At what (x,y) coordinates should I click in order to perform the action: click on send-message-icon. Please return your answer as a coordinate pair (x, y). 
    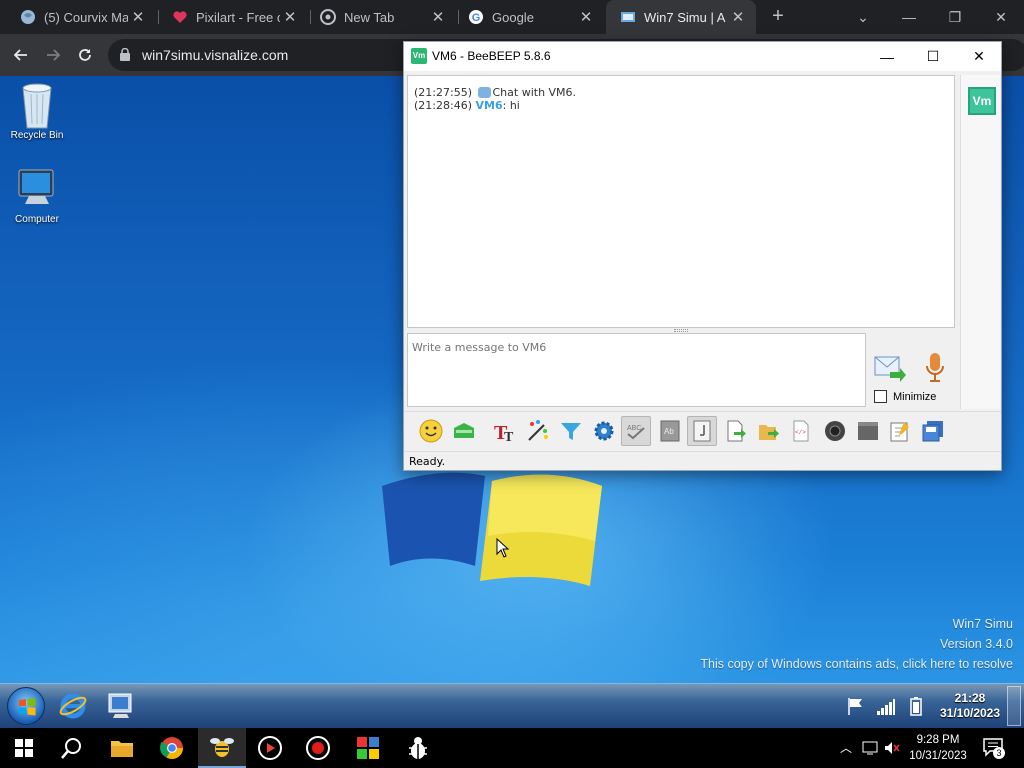
    Looking at the image, I should click on (890, 368).